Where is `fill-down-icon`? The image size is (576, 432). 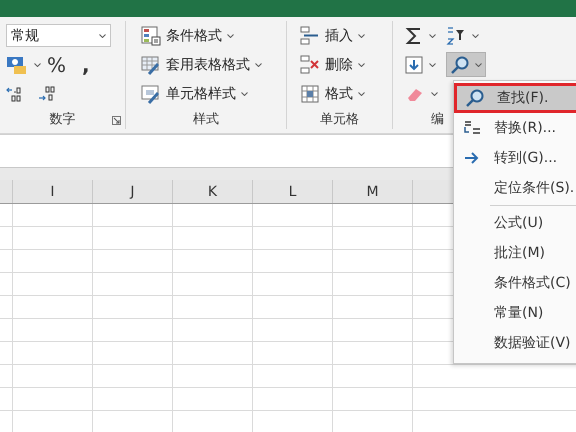 fill-down-icon is located at coordinates (414, 65).